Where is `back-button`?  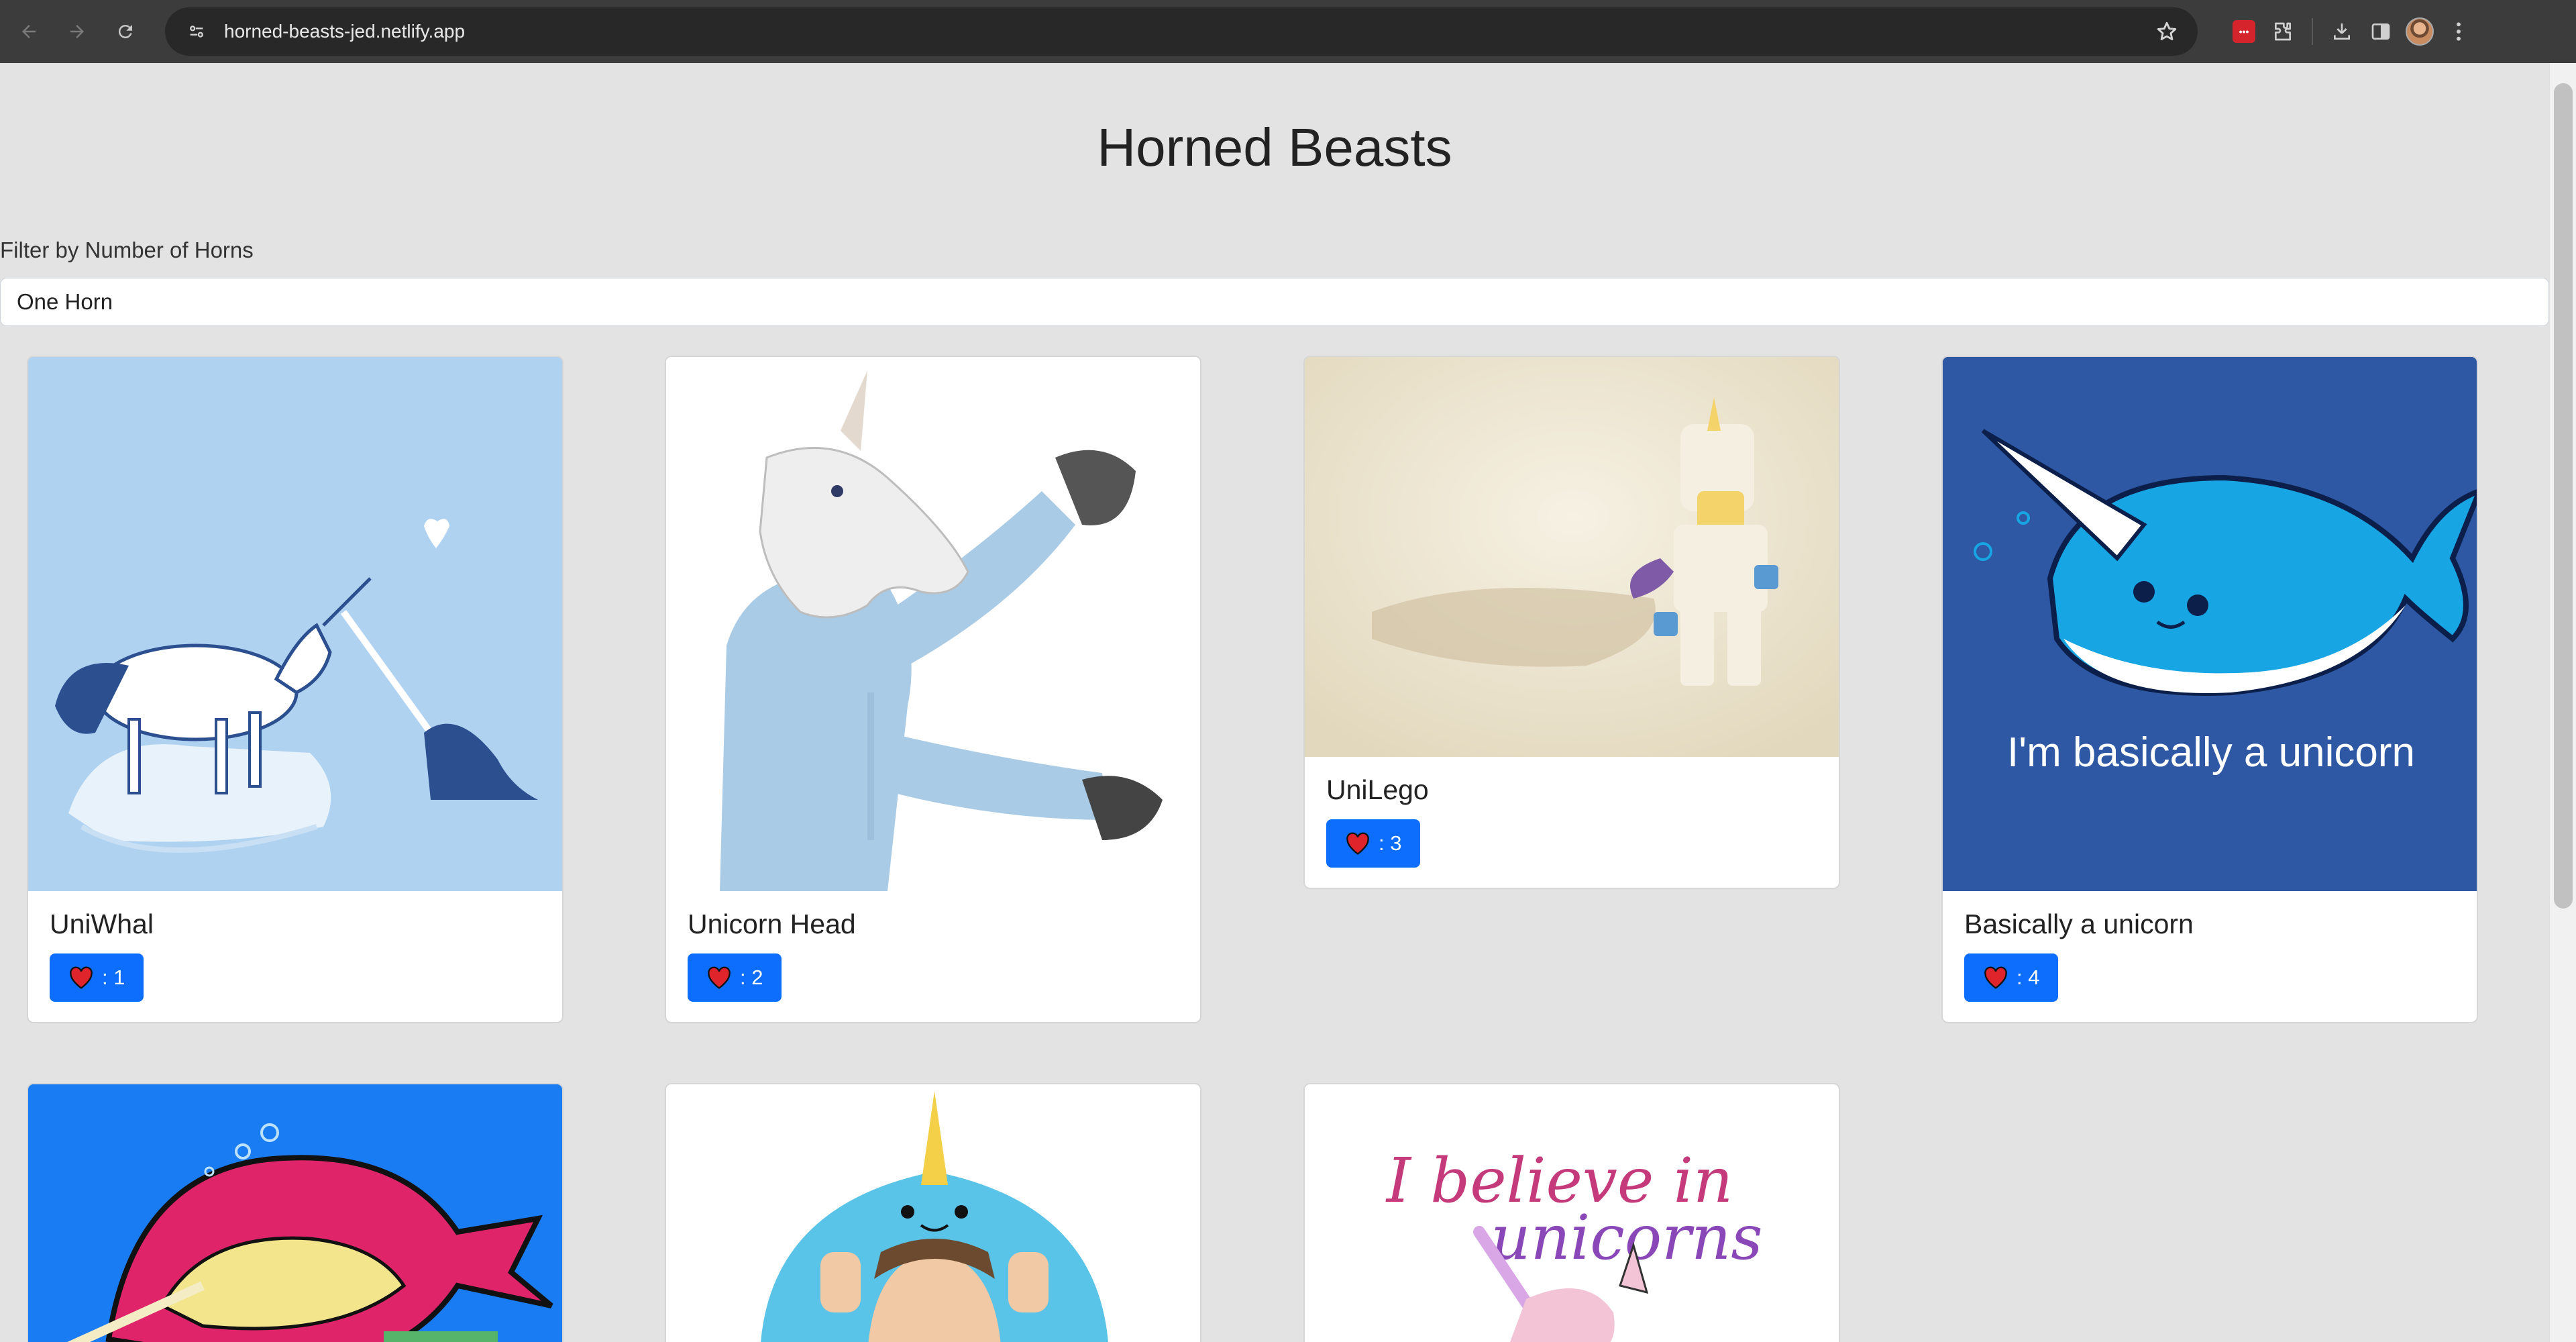 back-button is located at coordinates (28, 31).